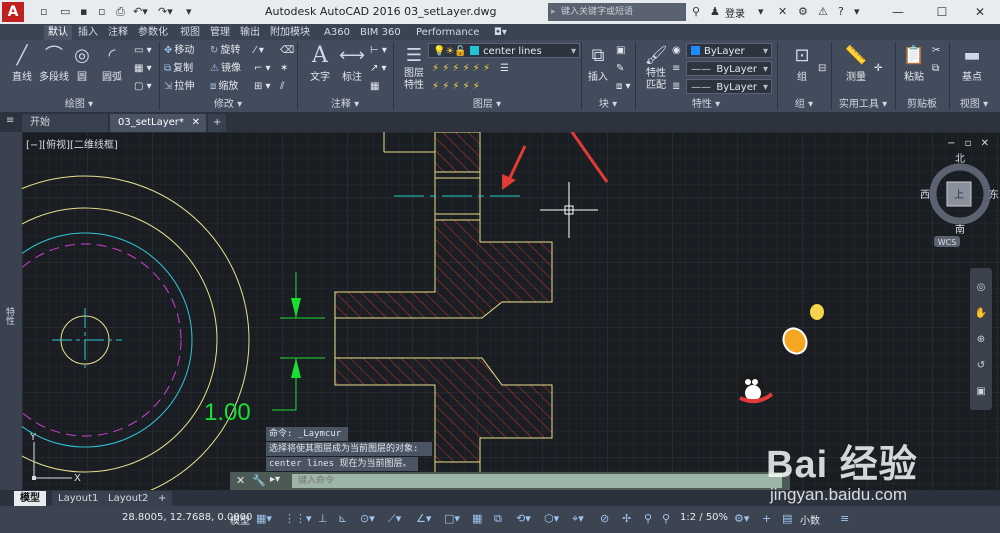  I want to click on tab-addins: 附加模块, so click(290, 32).